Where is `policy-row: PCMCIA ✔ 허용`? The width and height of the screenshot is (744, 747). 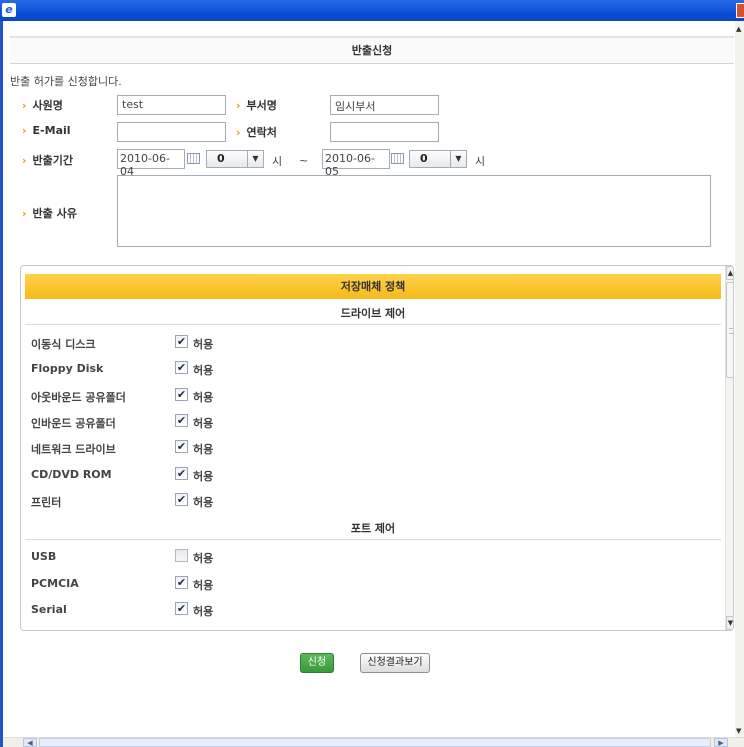
policy-row: PCMCIA ✔ 허용 is located at coordinates (371, 584).